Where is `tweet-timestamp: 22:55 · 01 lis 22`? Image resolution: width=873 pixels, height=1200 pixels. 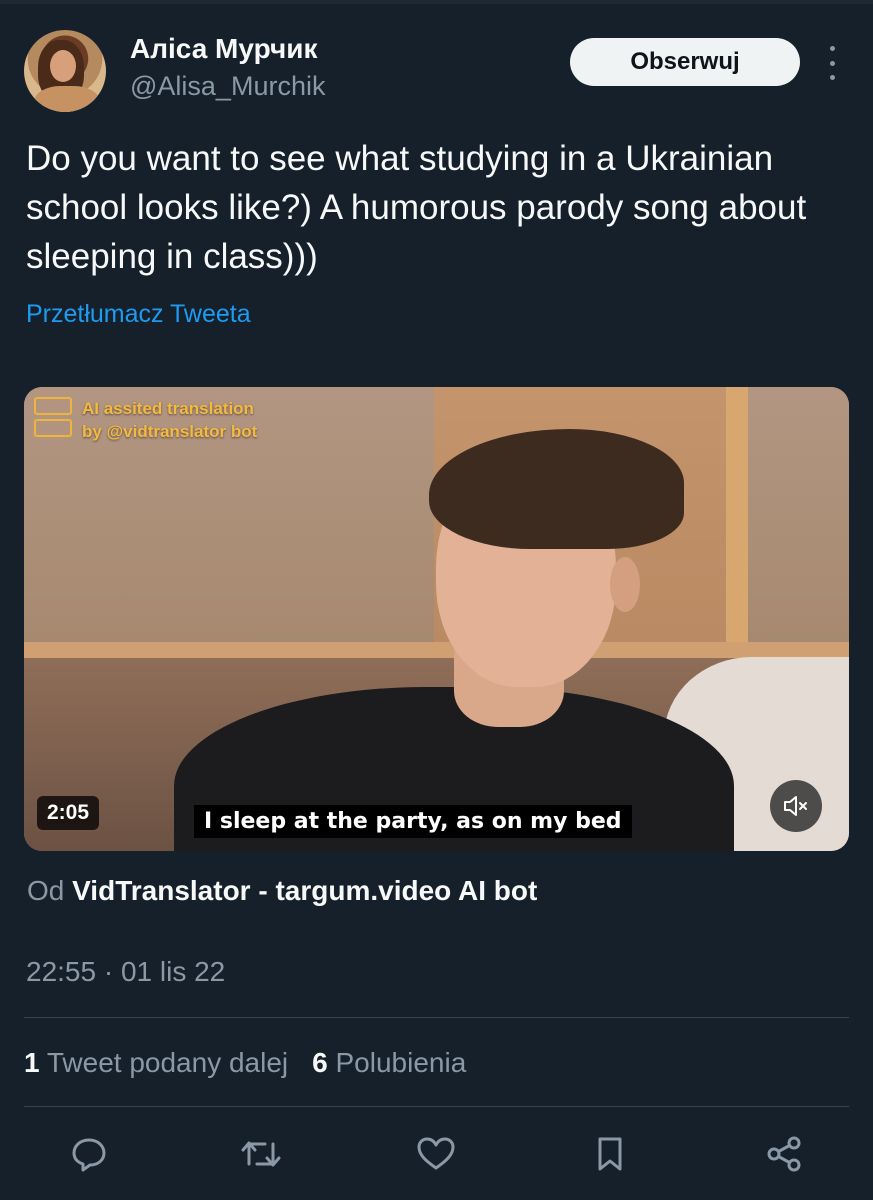 tweet-timestamp: 22:55 · 01 lis 22 is located at coordinates (125, 972).